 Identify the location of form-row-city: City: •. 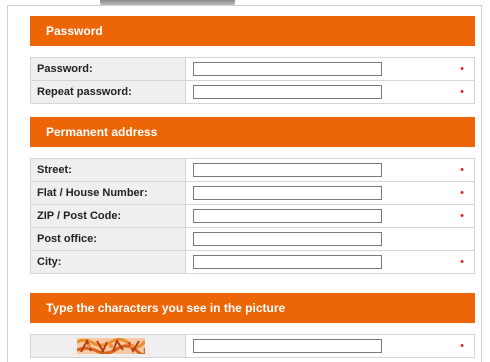
(252, 262).